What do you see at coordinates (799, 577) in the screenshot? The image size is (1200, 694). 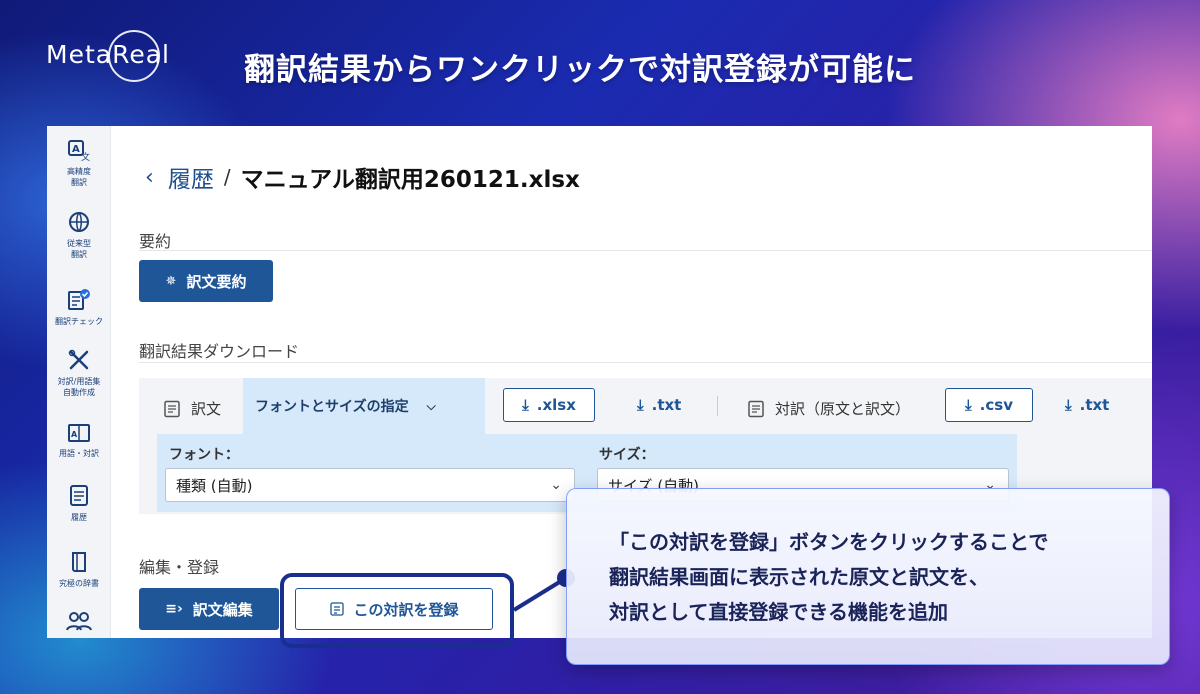 I see `callout-line-2: 翻訳結果画面に表示された原文と訳文を、` at bounding box center [799, 577].